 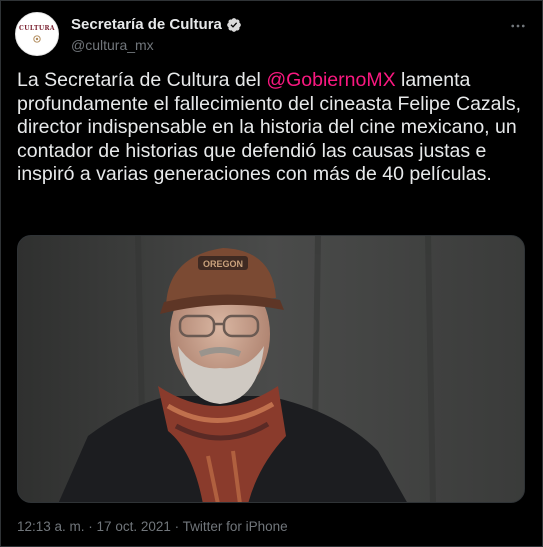 I want to click on more-options-icon, so click(x=518, y=26).